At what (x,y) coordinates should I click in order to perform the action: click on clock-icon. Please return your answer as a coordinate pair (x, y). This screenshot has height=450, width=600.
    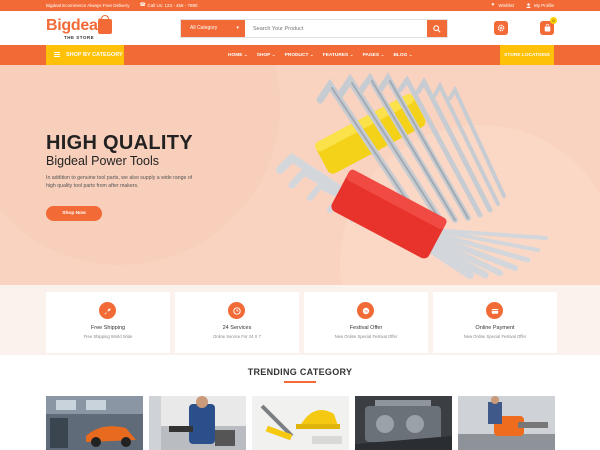
    Looking at the image, I should click on (236, 310).